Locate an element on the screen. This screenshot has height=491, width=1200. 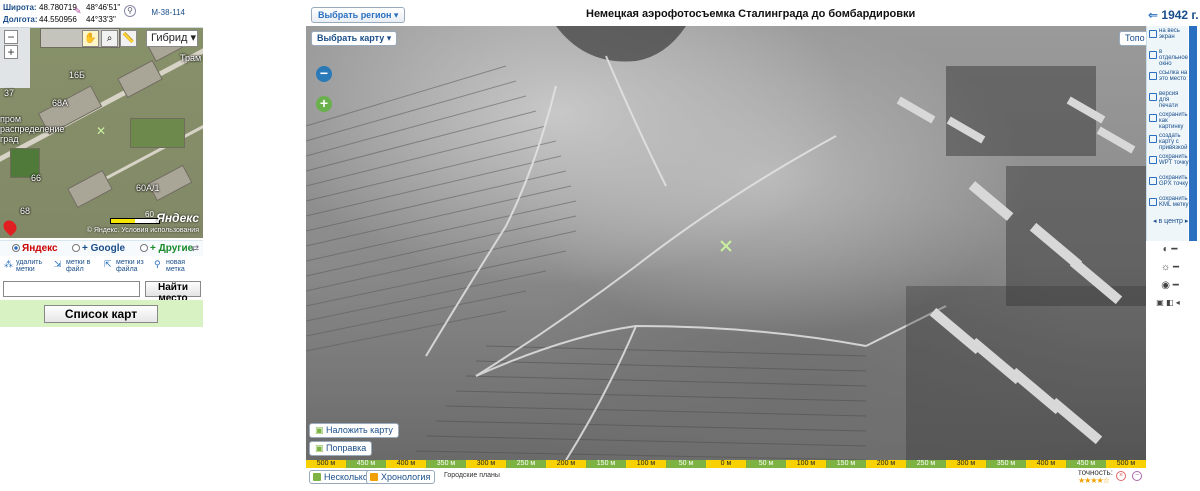
select-map-label: Выбрать карту is located at coordinates (351, 38).